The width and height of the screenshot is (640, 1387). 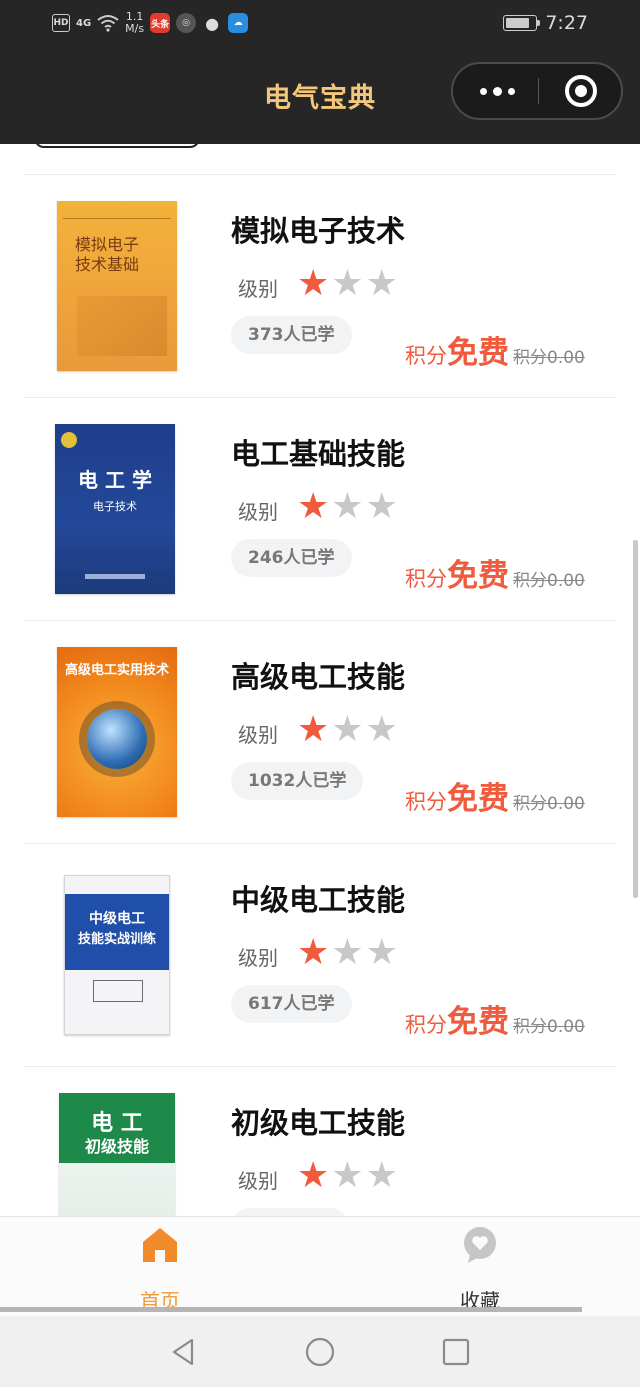 What do you see at coordinates (116, 1146) in the screenshot?
I see `cover-title-line: 初级技能` at bounding box center [116, 1146].